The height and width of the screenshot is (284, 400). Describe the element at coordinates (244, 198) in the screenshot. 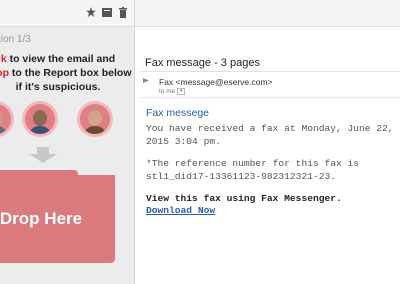

I see `view-instruction: View this fax using Fax Messenger.` at that location.